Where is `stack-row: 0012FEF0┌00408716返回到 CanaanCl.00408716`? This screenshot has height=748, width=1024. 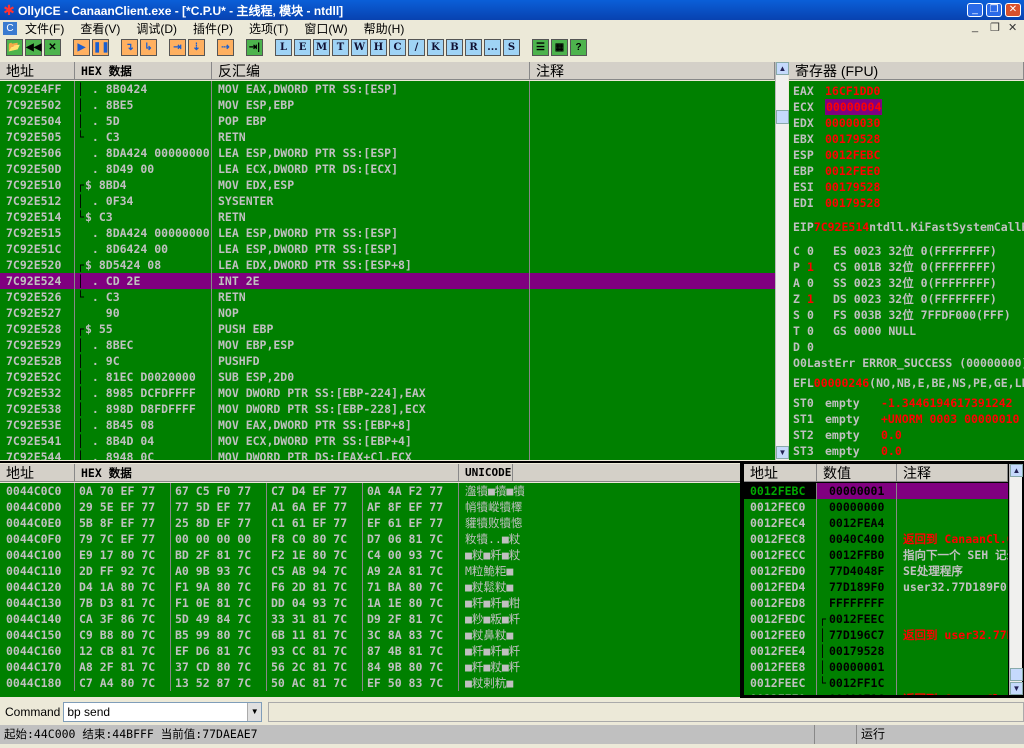 stack-row: 0012FEF0┌00408716返回到 CanaanCl.00408716 is located at coordinates (876, 693).